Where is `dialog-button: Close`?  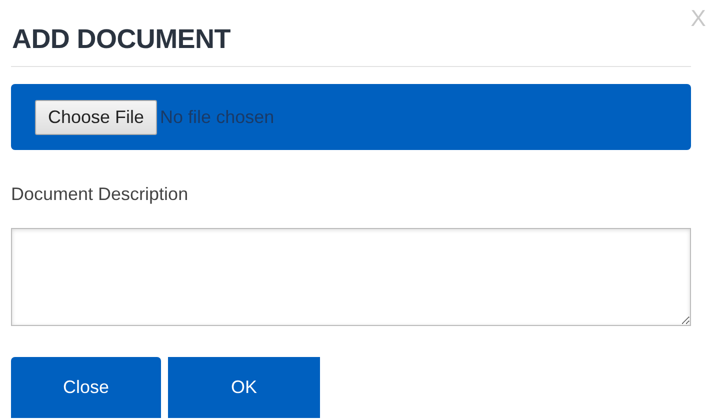 dialog-button: Close is located at coordinates (86, 387).